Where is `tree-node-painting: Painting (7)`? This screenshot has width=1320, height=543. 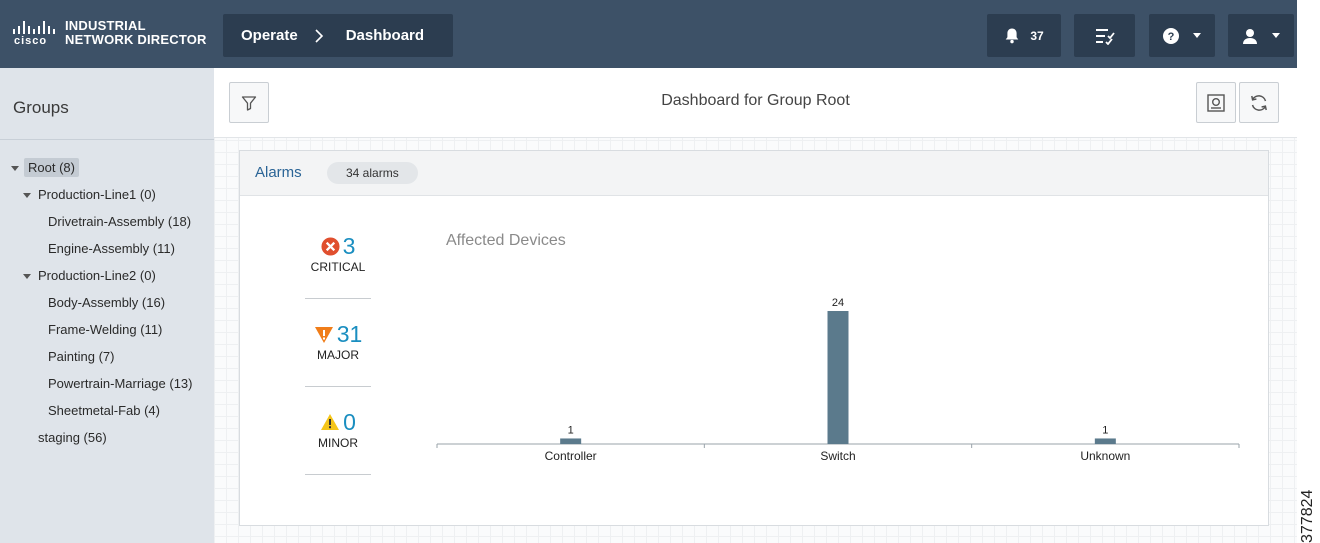
tree-node-painting: Painting (7) is located at coordinates (81, 357).